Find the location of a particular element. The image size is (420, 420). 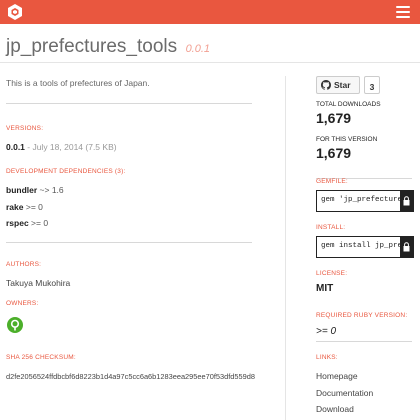

dev-deps-heading: DEVELOPMENT DEPENDENCIES (3): is located at coordinates (66, 171).